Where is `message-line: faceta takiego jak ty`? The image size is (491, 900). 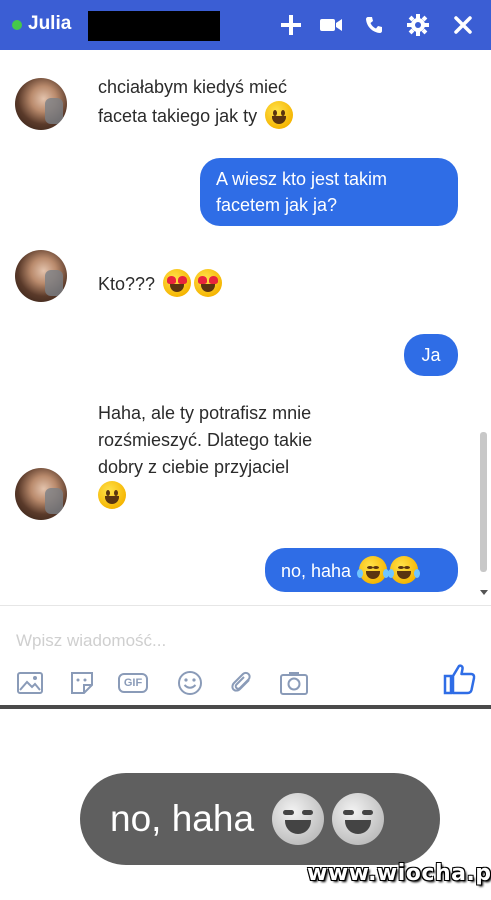 message-line: faceta takiego jak ty is located at coordinates (178, 116).